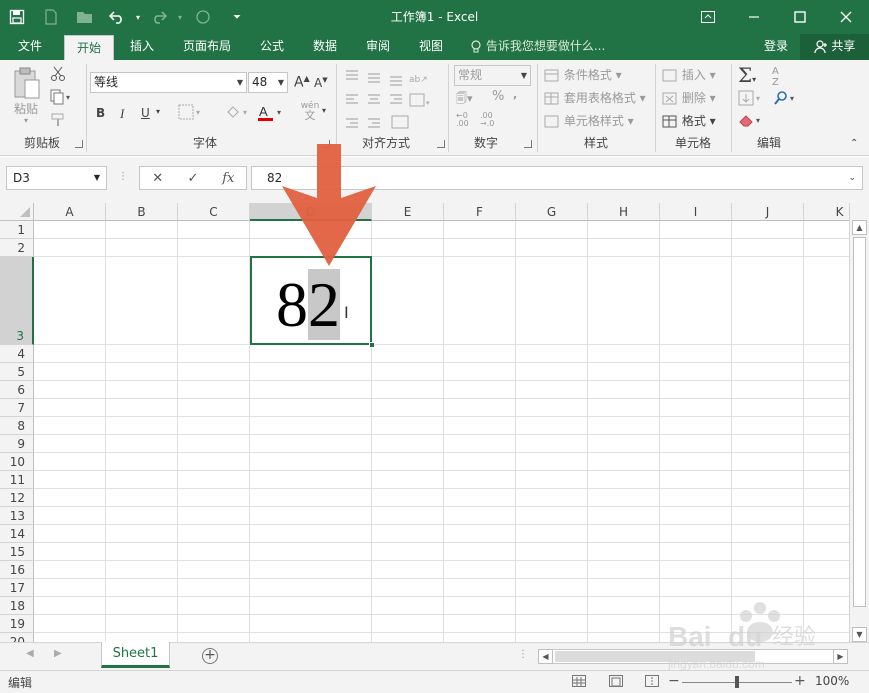 This screenshot has width=869, height=693. Describe the element at coordinates (17, 462) in the screenshot. I see `row-header-10: 10` at that location.